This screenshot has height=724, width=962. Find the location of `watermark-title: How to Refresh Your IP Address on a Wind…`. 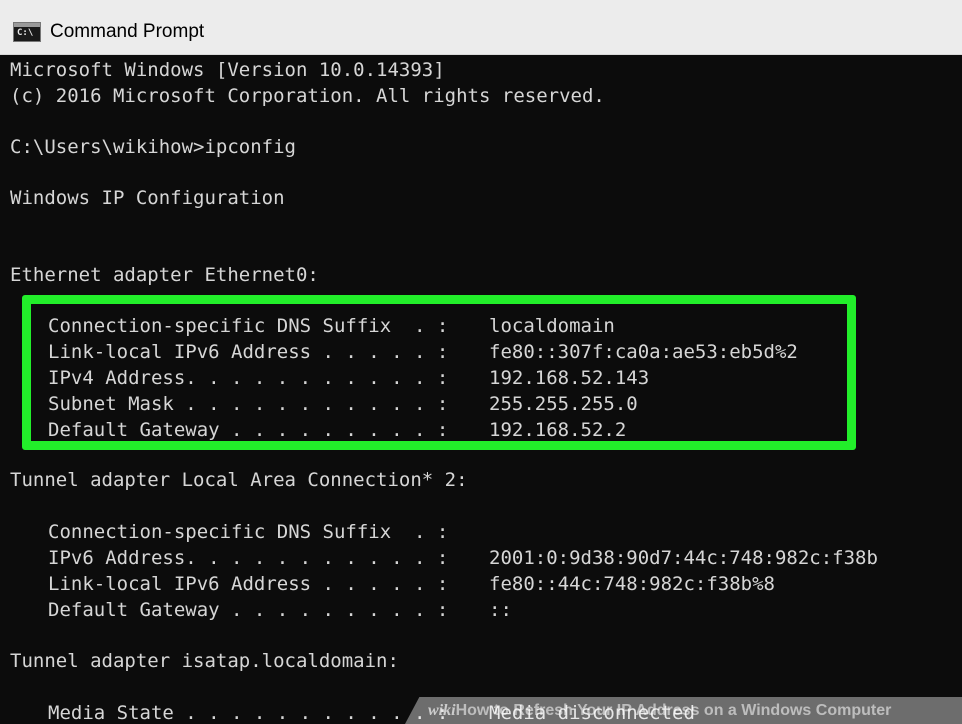

watermark-title: How to Refresh Your IP Address on a Wind… is located at coordinates (673, 710).